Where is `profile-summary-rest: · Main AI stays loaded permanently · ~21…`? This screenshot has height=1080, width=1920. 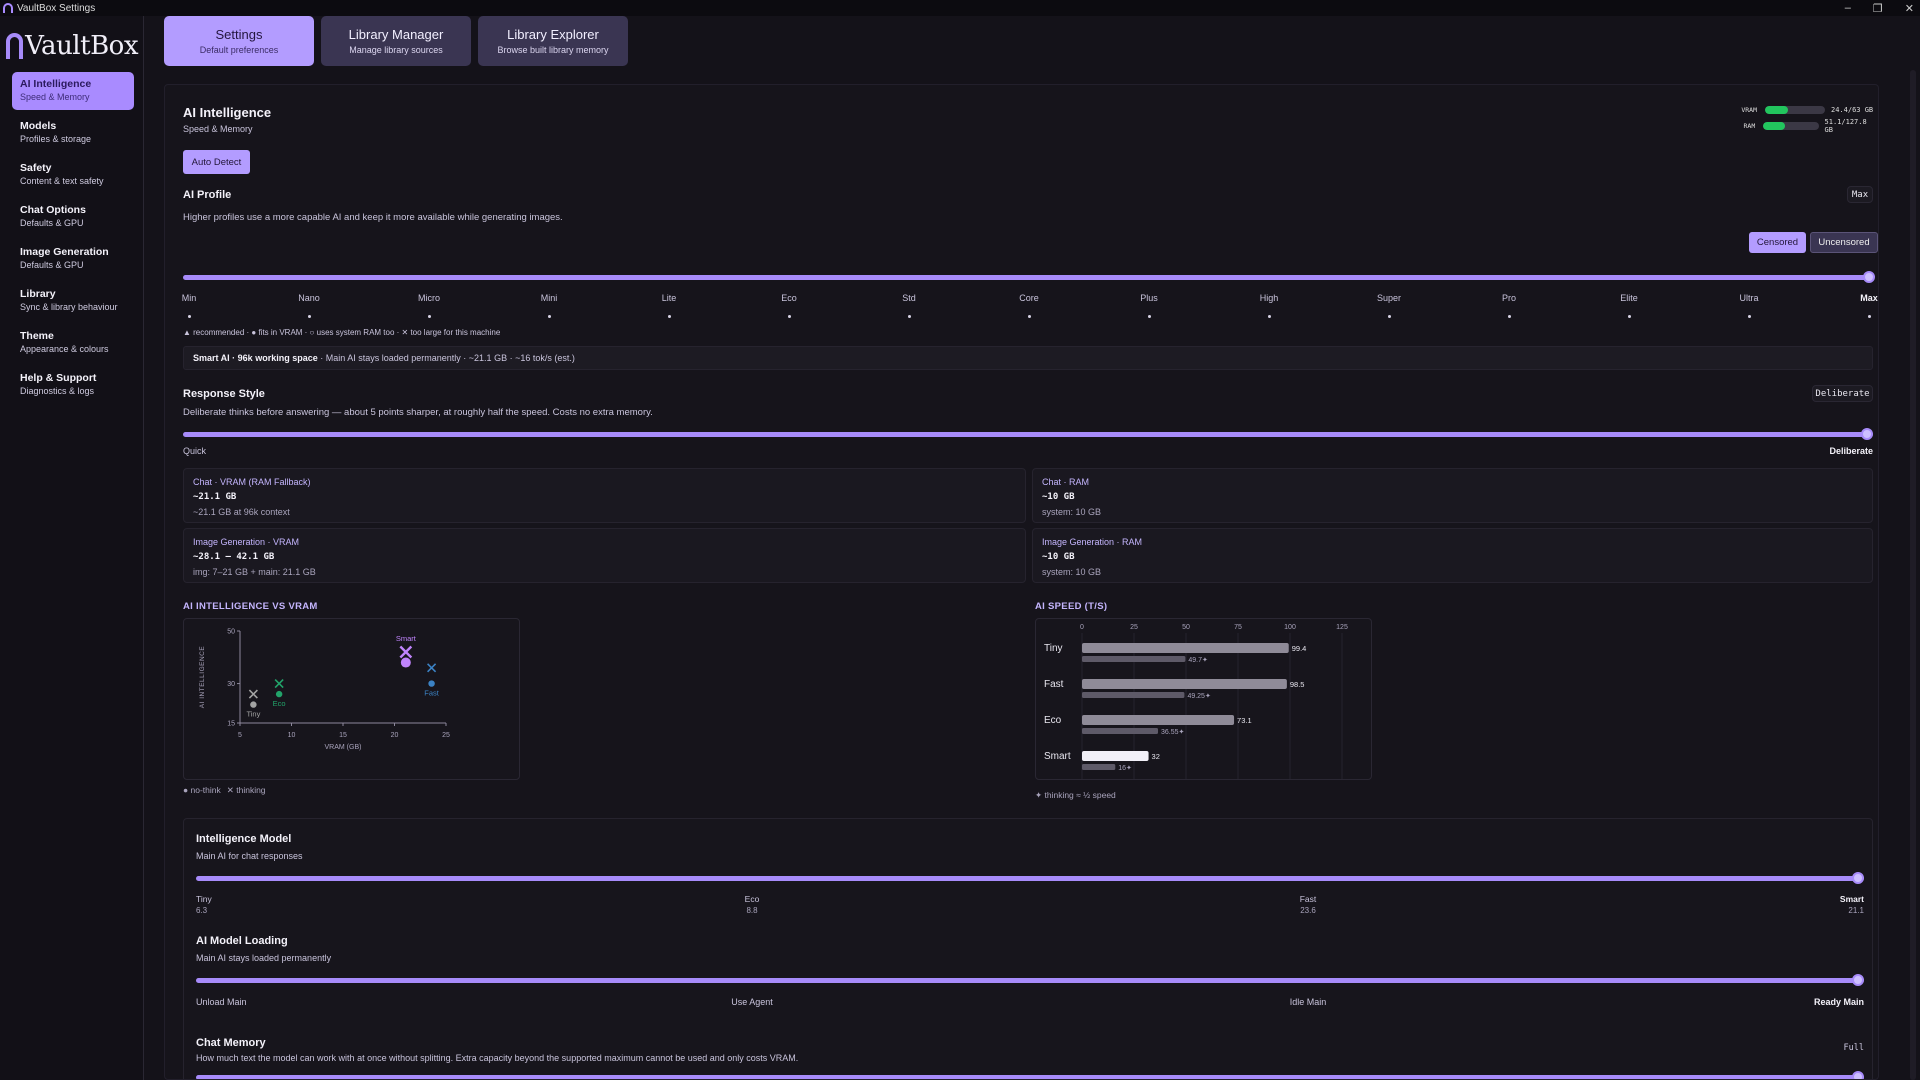
profile-summary-rest: · Main AI stays loaded permanently · ~21… is located at coordinates (446, 358).